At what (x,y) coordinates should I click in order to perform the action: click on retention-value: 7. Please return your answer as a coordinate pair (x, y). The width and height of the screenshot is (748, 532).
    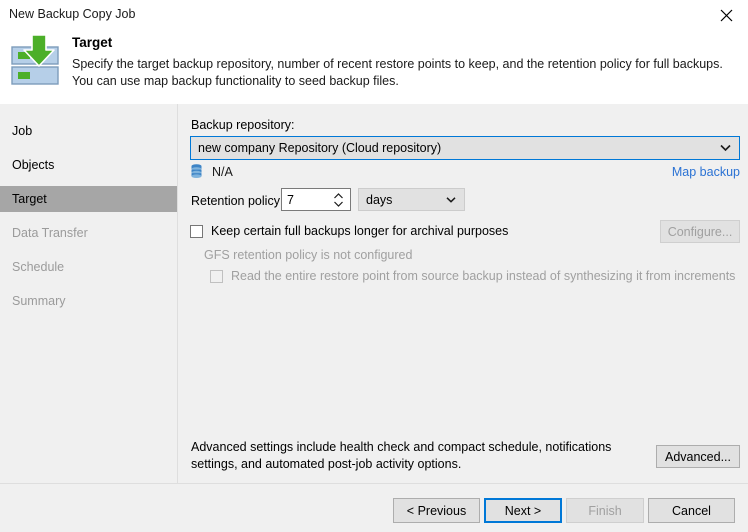
    Looking at the image, I should click on (290, 199).